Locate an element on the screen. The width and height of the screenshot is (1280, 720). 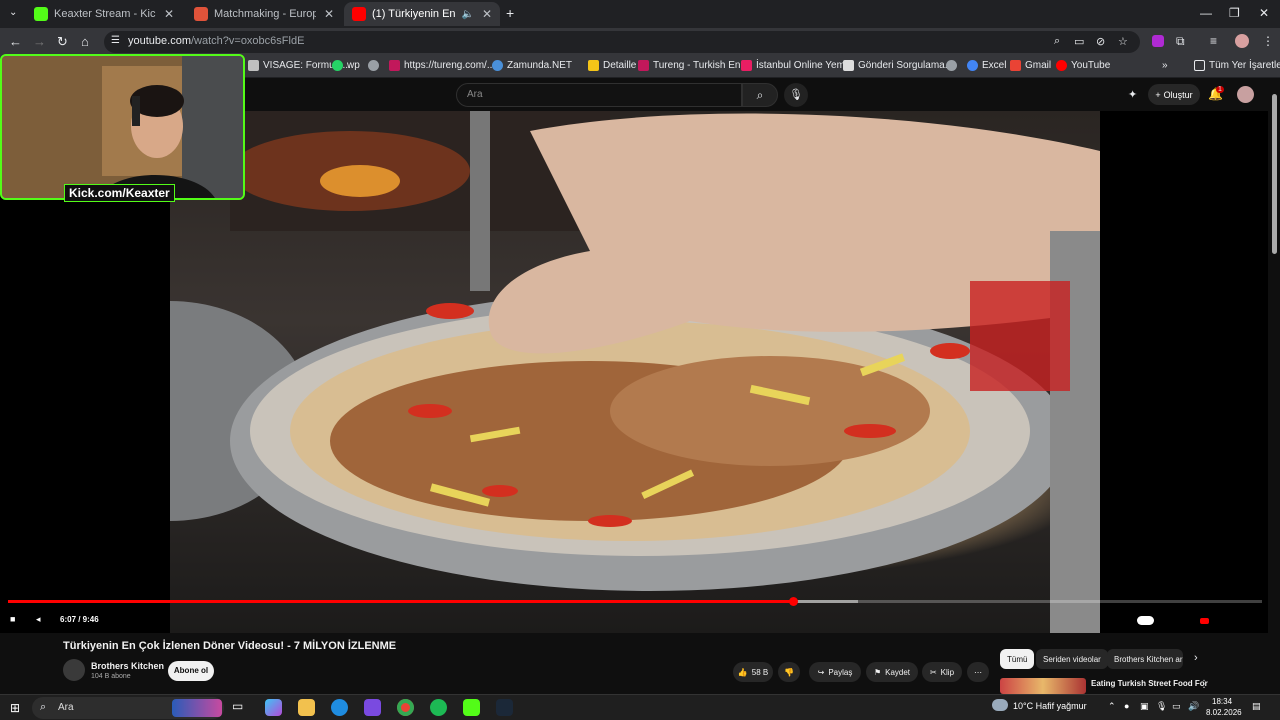
tureng-icon is located at coordinates (643, 65).